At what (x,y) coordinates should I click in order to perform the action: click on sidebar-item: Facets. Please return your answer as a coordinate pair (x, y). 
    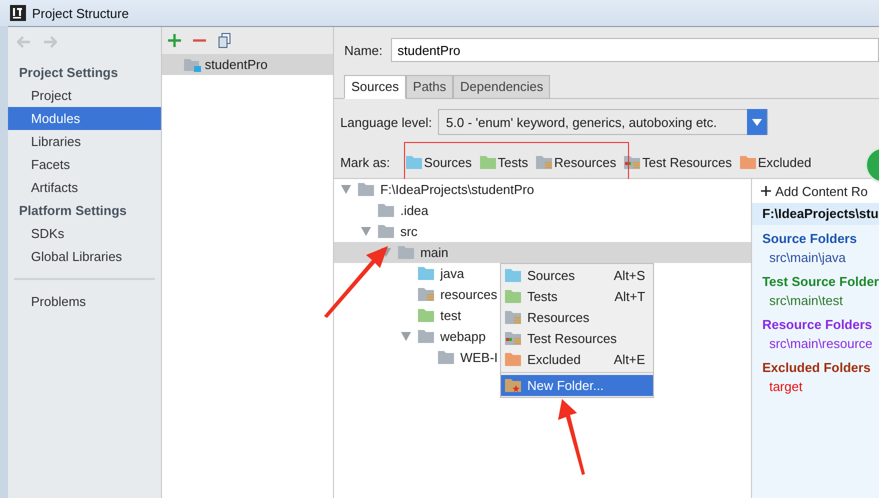
    Looking at the image, I should click on (84, 164).